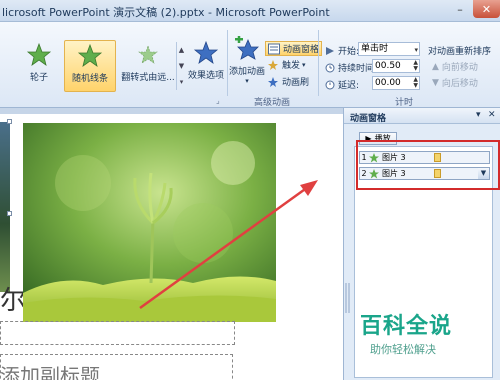  Describe the element at coordinates (206, 52) in the screenshot. I see `effect-options-star-icon` at that location.